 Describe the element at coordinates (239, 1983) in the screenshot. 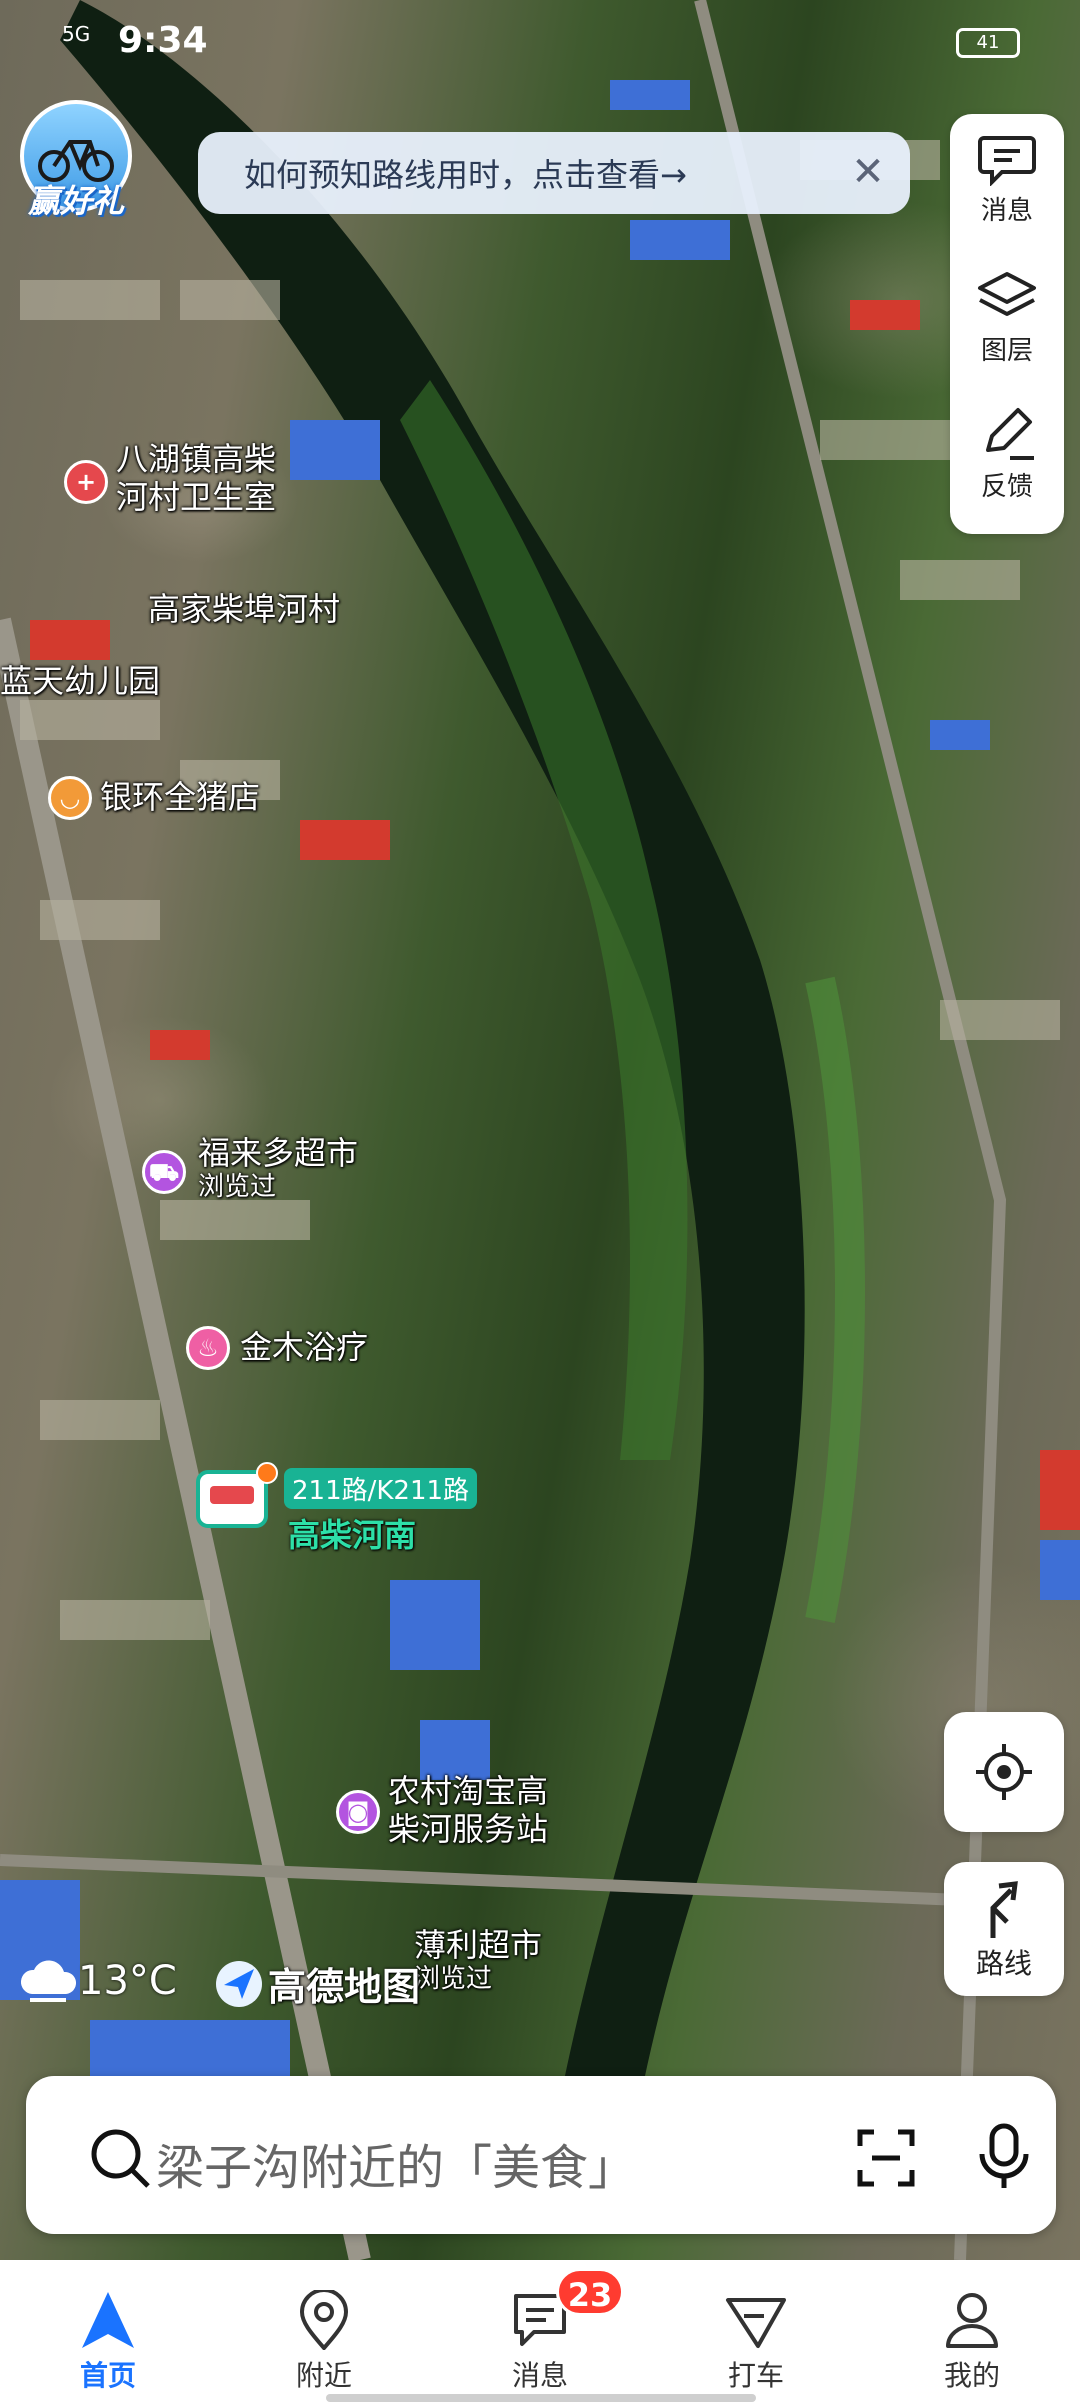

I see `amap-logo-icon` at that location.